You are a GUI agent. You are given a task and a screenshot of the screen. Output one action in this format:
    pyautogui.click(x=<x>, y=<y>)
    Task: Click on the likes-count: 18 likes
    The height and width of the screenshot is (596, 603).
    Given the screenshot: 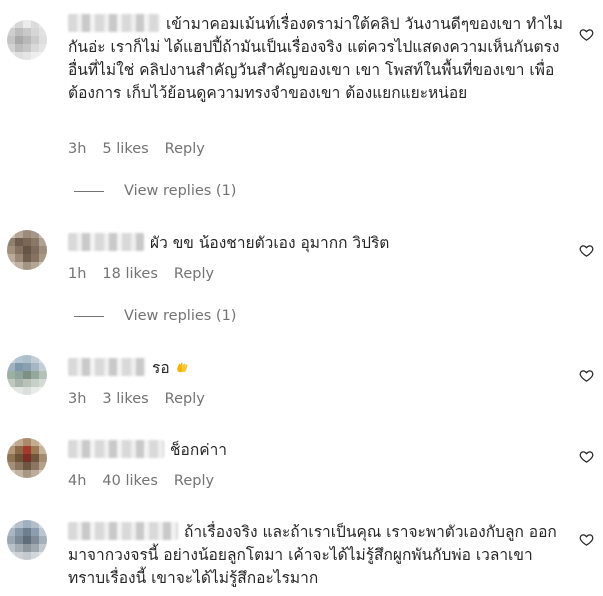 What is the action you would take?
    pyautogui.click(x=129, y=274)
    